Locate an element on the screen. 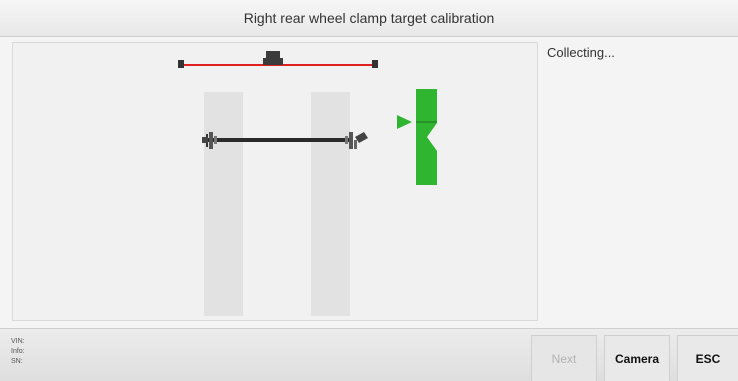 The height and width of the screenshot is (381, 738). center-camera-icon is located at coordinates (273, 58).